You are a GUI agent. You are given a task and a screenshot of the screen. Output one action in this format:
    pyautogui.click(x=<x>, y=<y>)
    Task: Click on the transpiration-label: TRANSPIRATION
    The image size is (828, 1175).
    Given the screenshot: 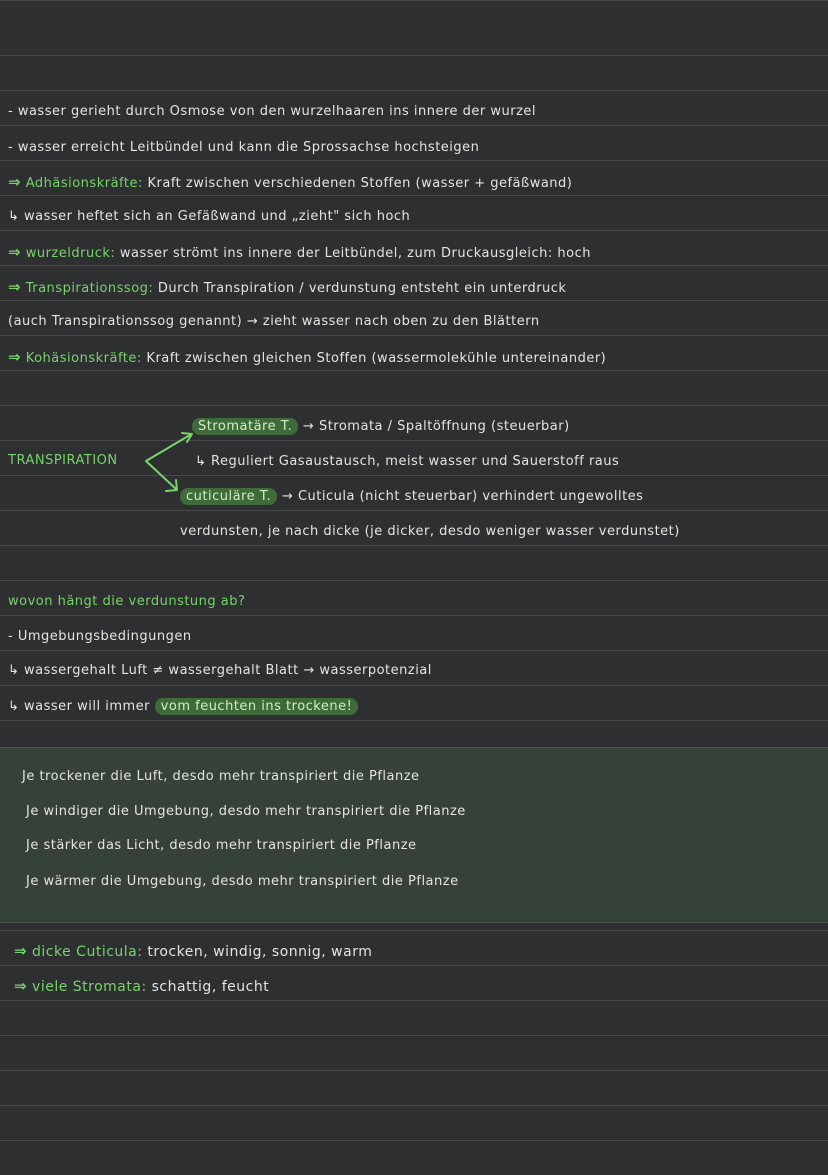 What is the action you would take?
    pyautogui.click(x=63, y=460)
    